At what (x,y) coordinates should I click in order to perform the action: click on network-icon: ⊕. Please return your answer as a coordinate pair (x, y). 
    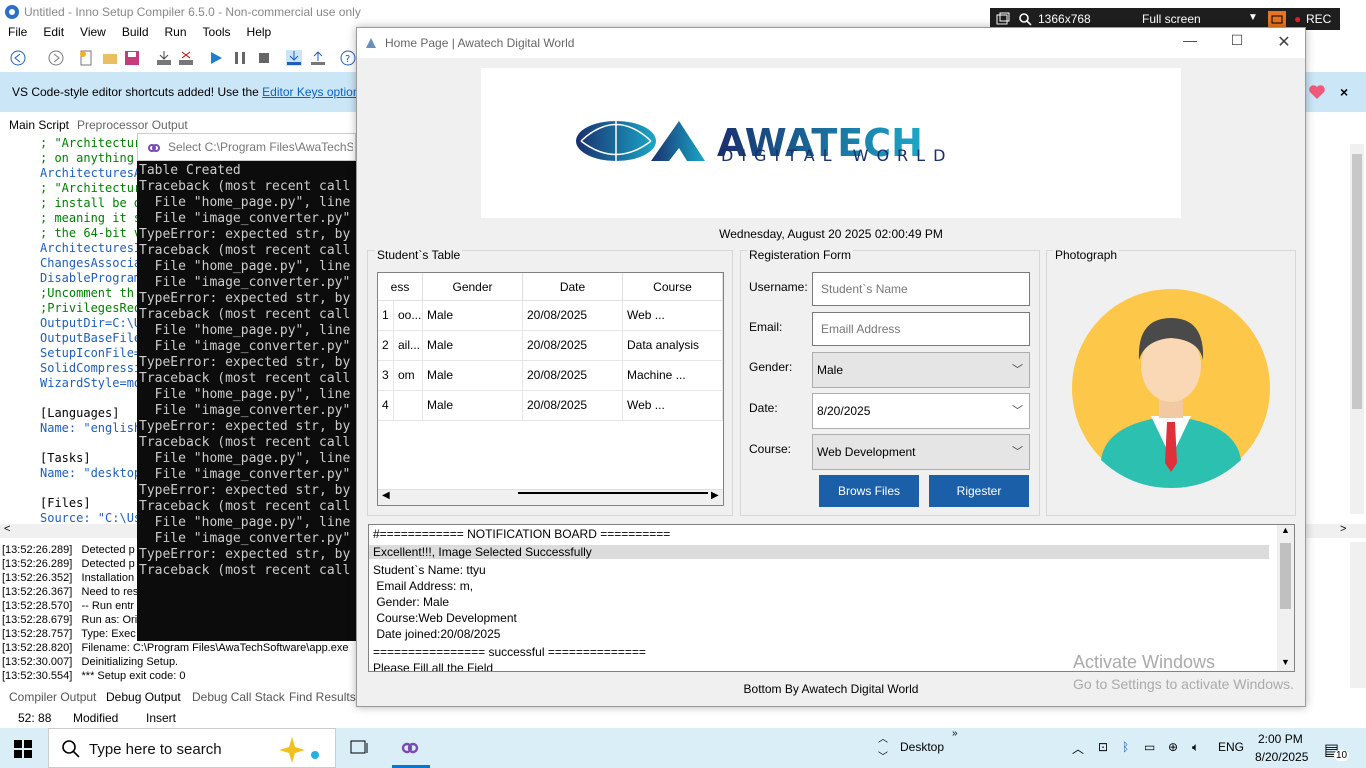
    Looking at the image, I should click on (1173, 747).